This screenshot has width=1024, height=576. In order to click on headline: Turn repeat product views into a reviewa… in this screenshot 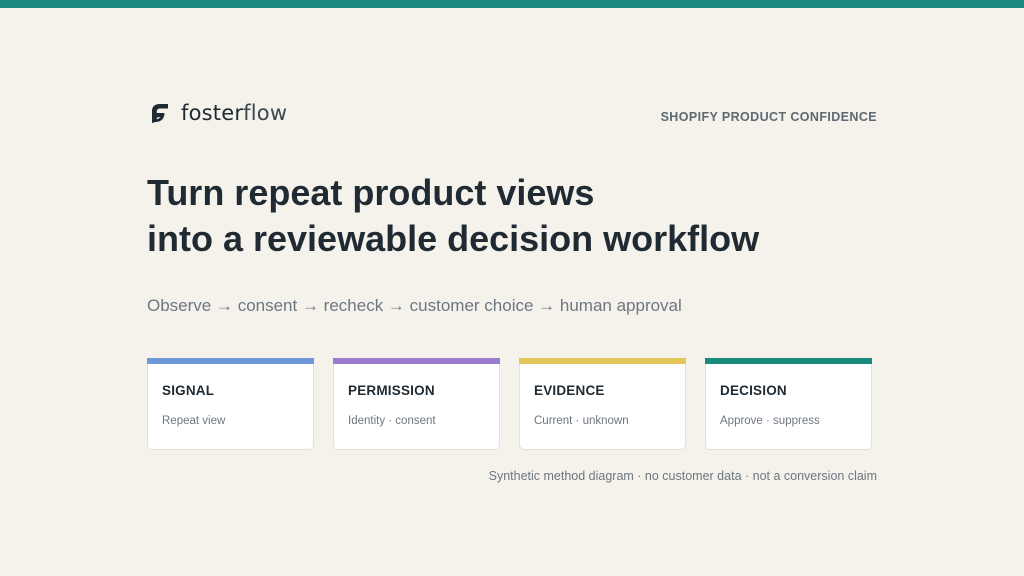, I will do `click(527, 216)`.